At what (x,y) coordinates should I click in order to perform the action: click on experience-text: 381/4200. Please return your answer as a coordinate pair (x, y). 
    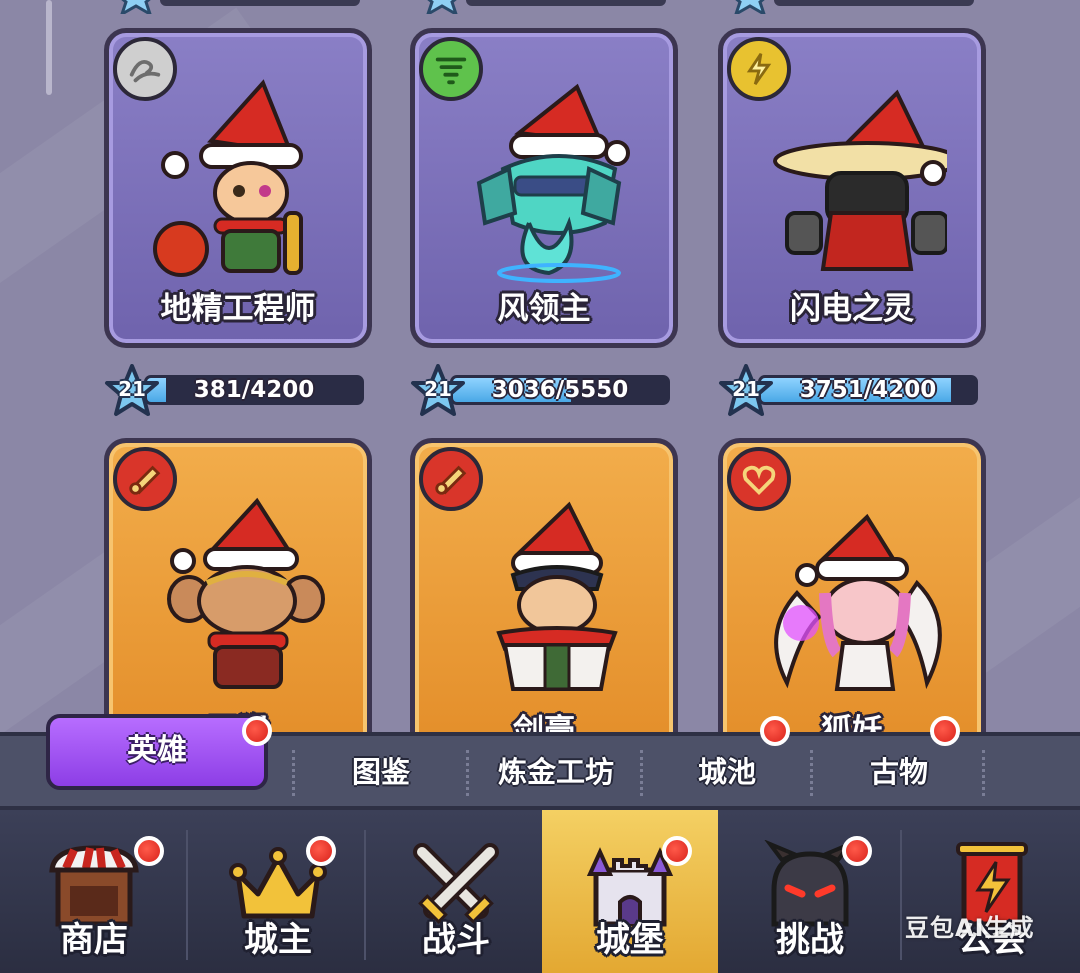
    Looking at the image, I should click on (254, 390).